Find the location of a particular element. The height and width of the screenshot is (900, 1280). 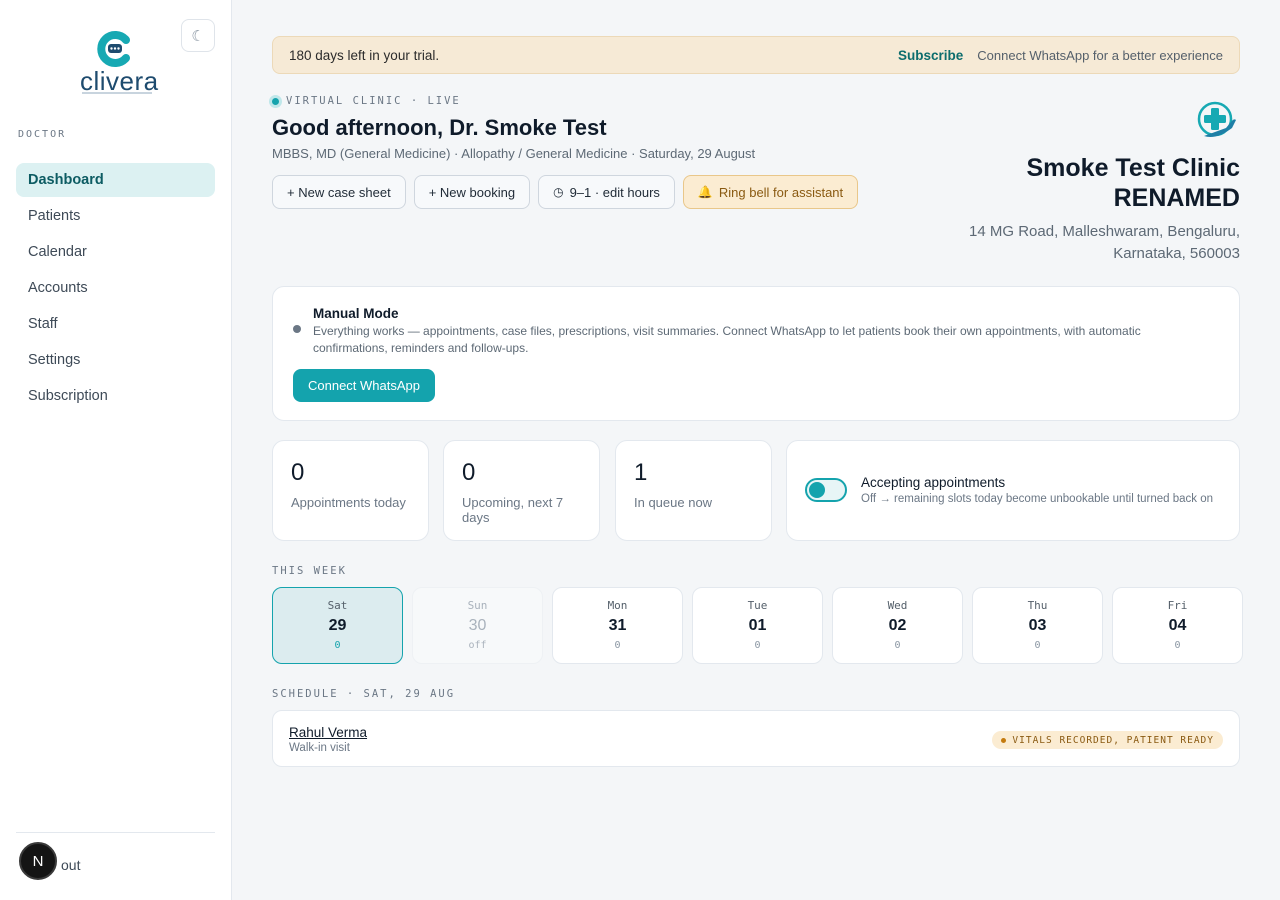

this-week-label: THIS WEEK is located at coordinates (309, 571).